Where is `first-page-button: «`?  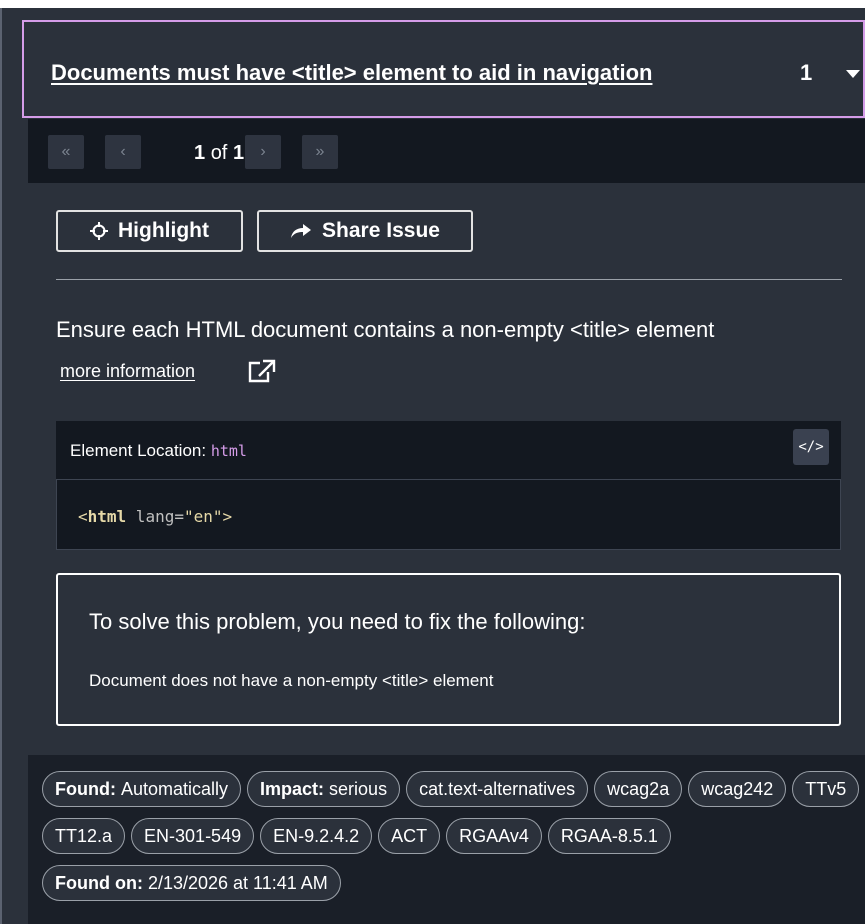
first-page-button: « is located at coordinates (66, 152).